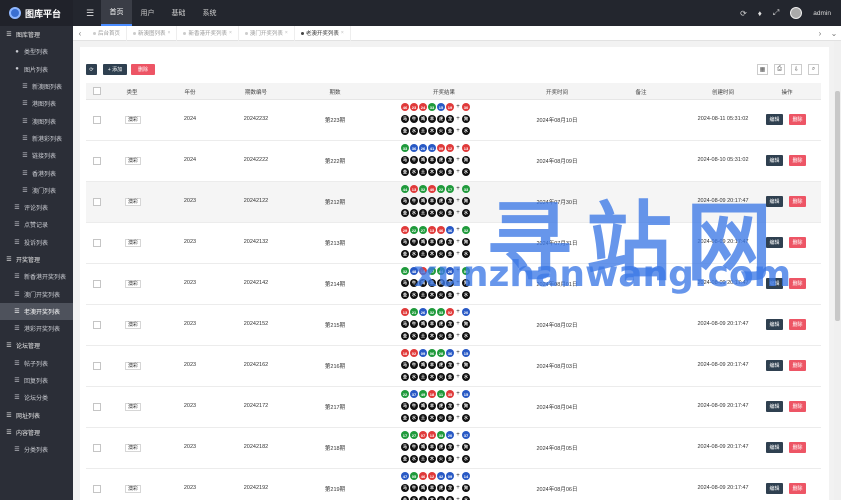 This screenshot has height=500, width=841. I want to click on sidebar-item: ☰ 香港列表, so click(36, 172).